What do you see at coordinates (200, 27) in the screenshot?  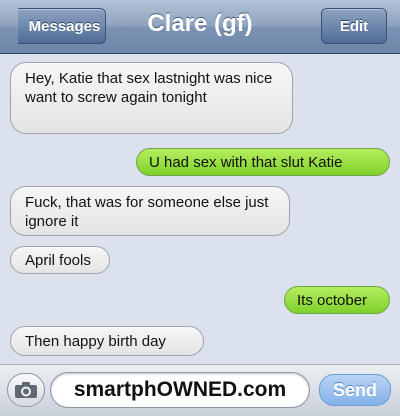 I see `navigation-bar: Messages Clare (gf) Edit` at bounding box center [200, 27].